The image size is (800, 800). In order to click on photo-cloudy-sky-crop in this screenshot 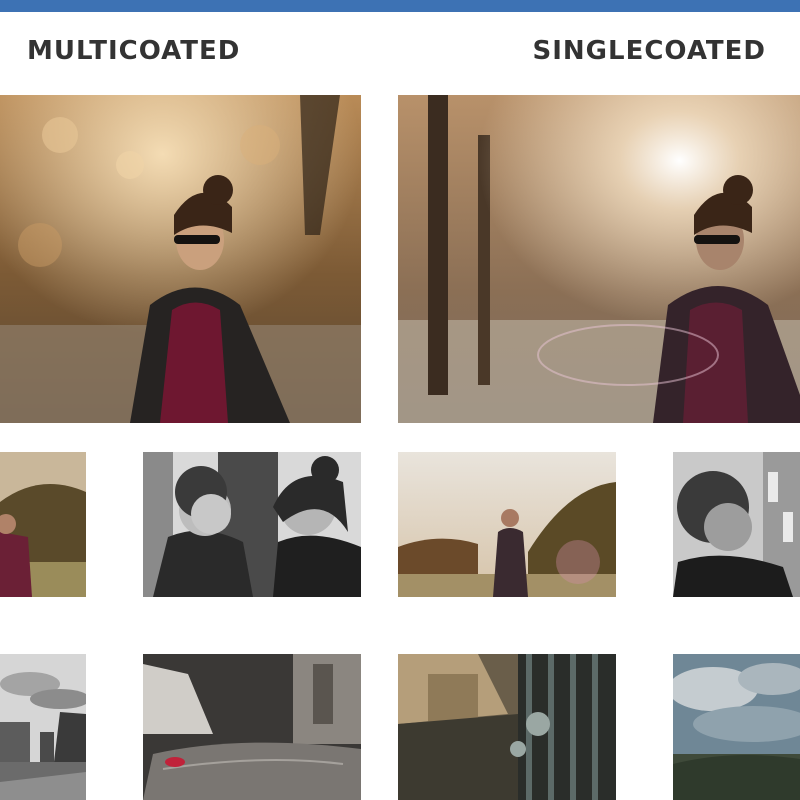, I will do `click(736, 727)`.